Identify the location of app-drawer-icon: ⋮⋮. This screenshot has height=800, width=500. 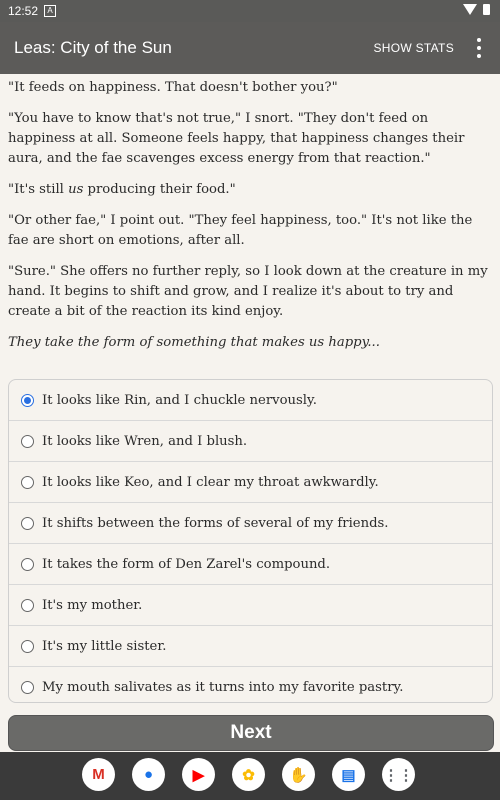
(398, 774).